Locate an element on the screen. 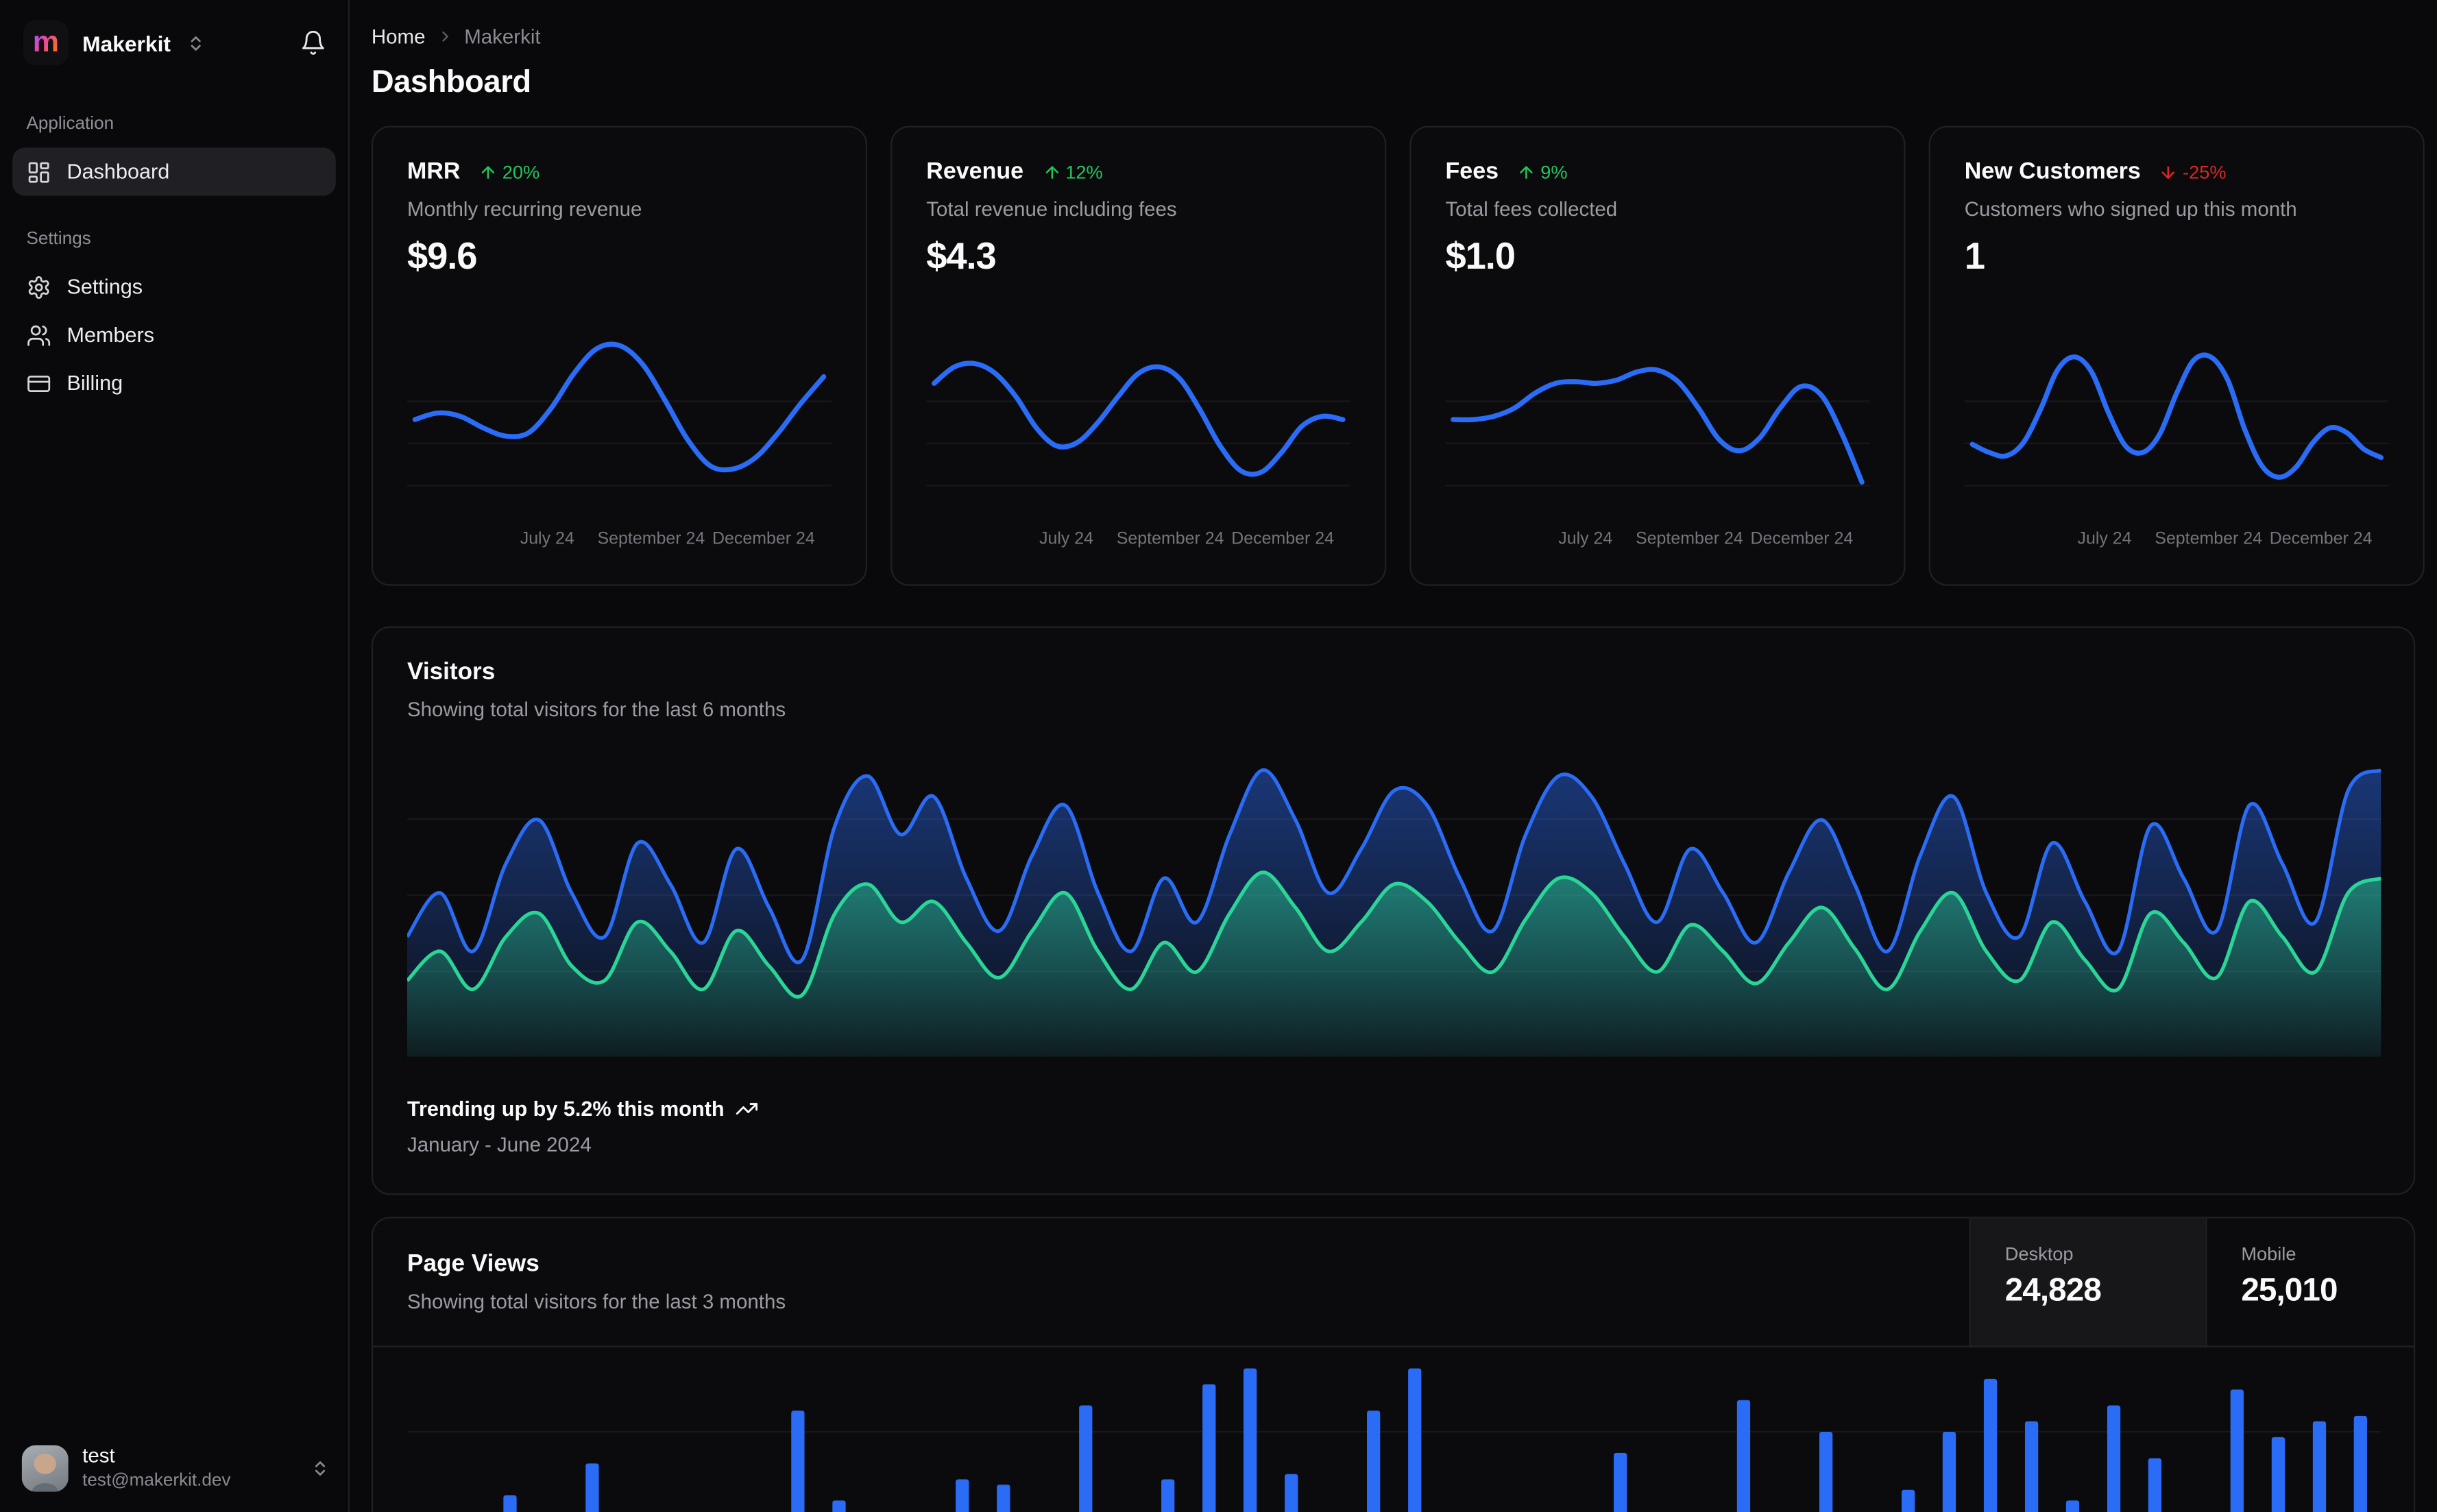 This screenshot has height=1512, width=2437. stat-title: MRR is located at coordinates (434, 172).